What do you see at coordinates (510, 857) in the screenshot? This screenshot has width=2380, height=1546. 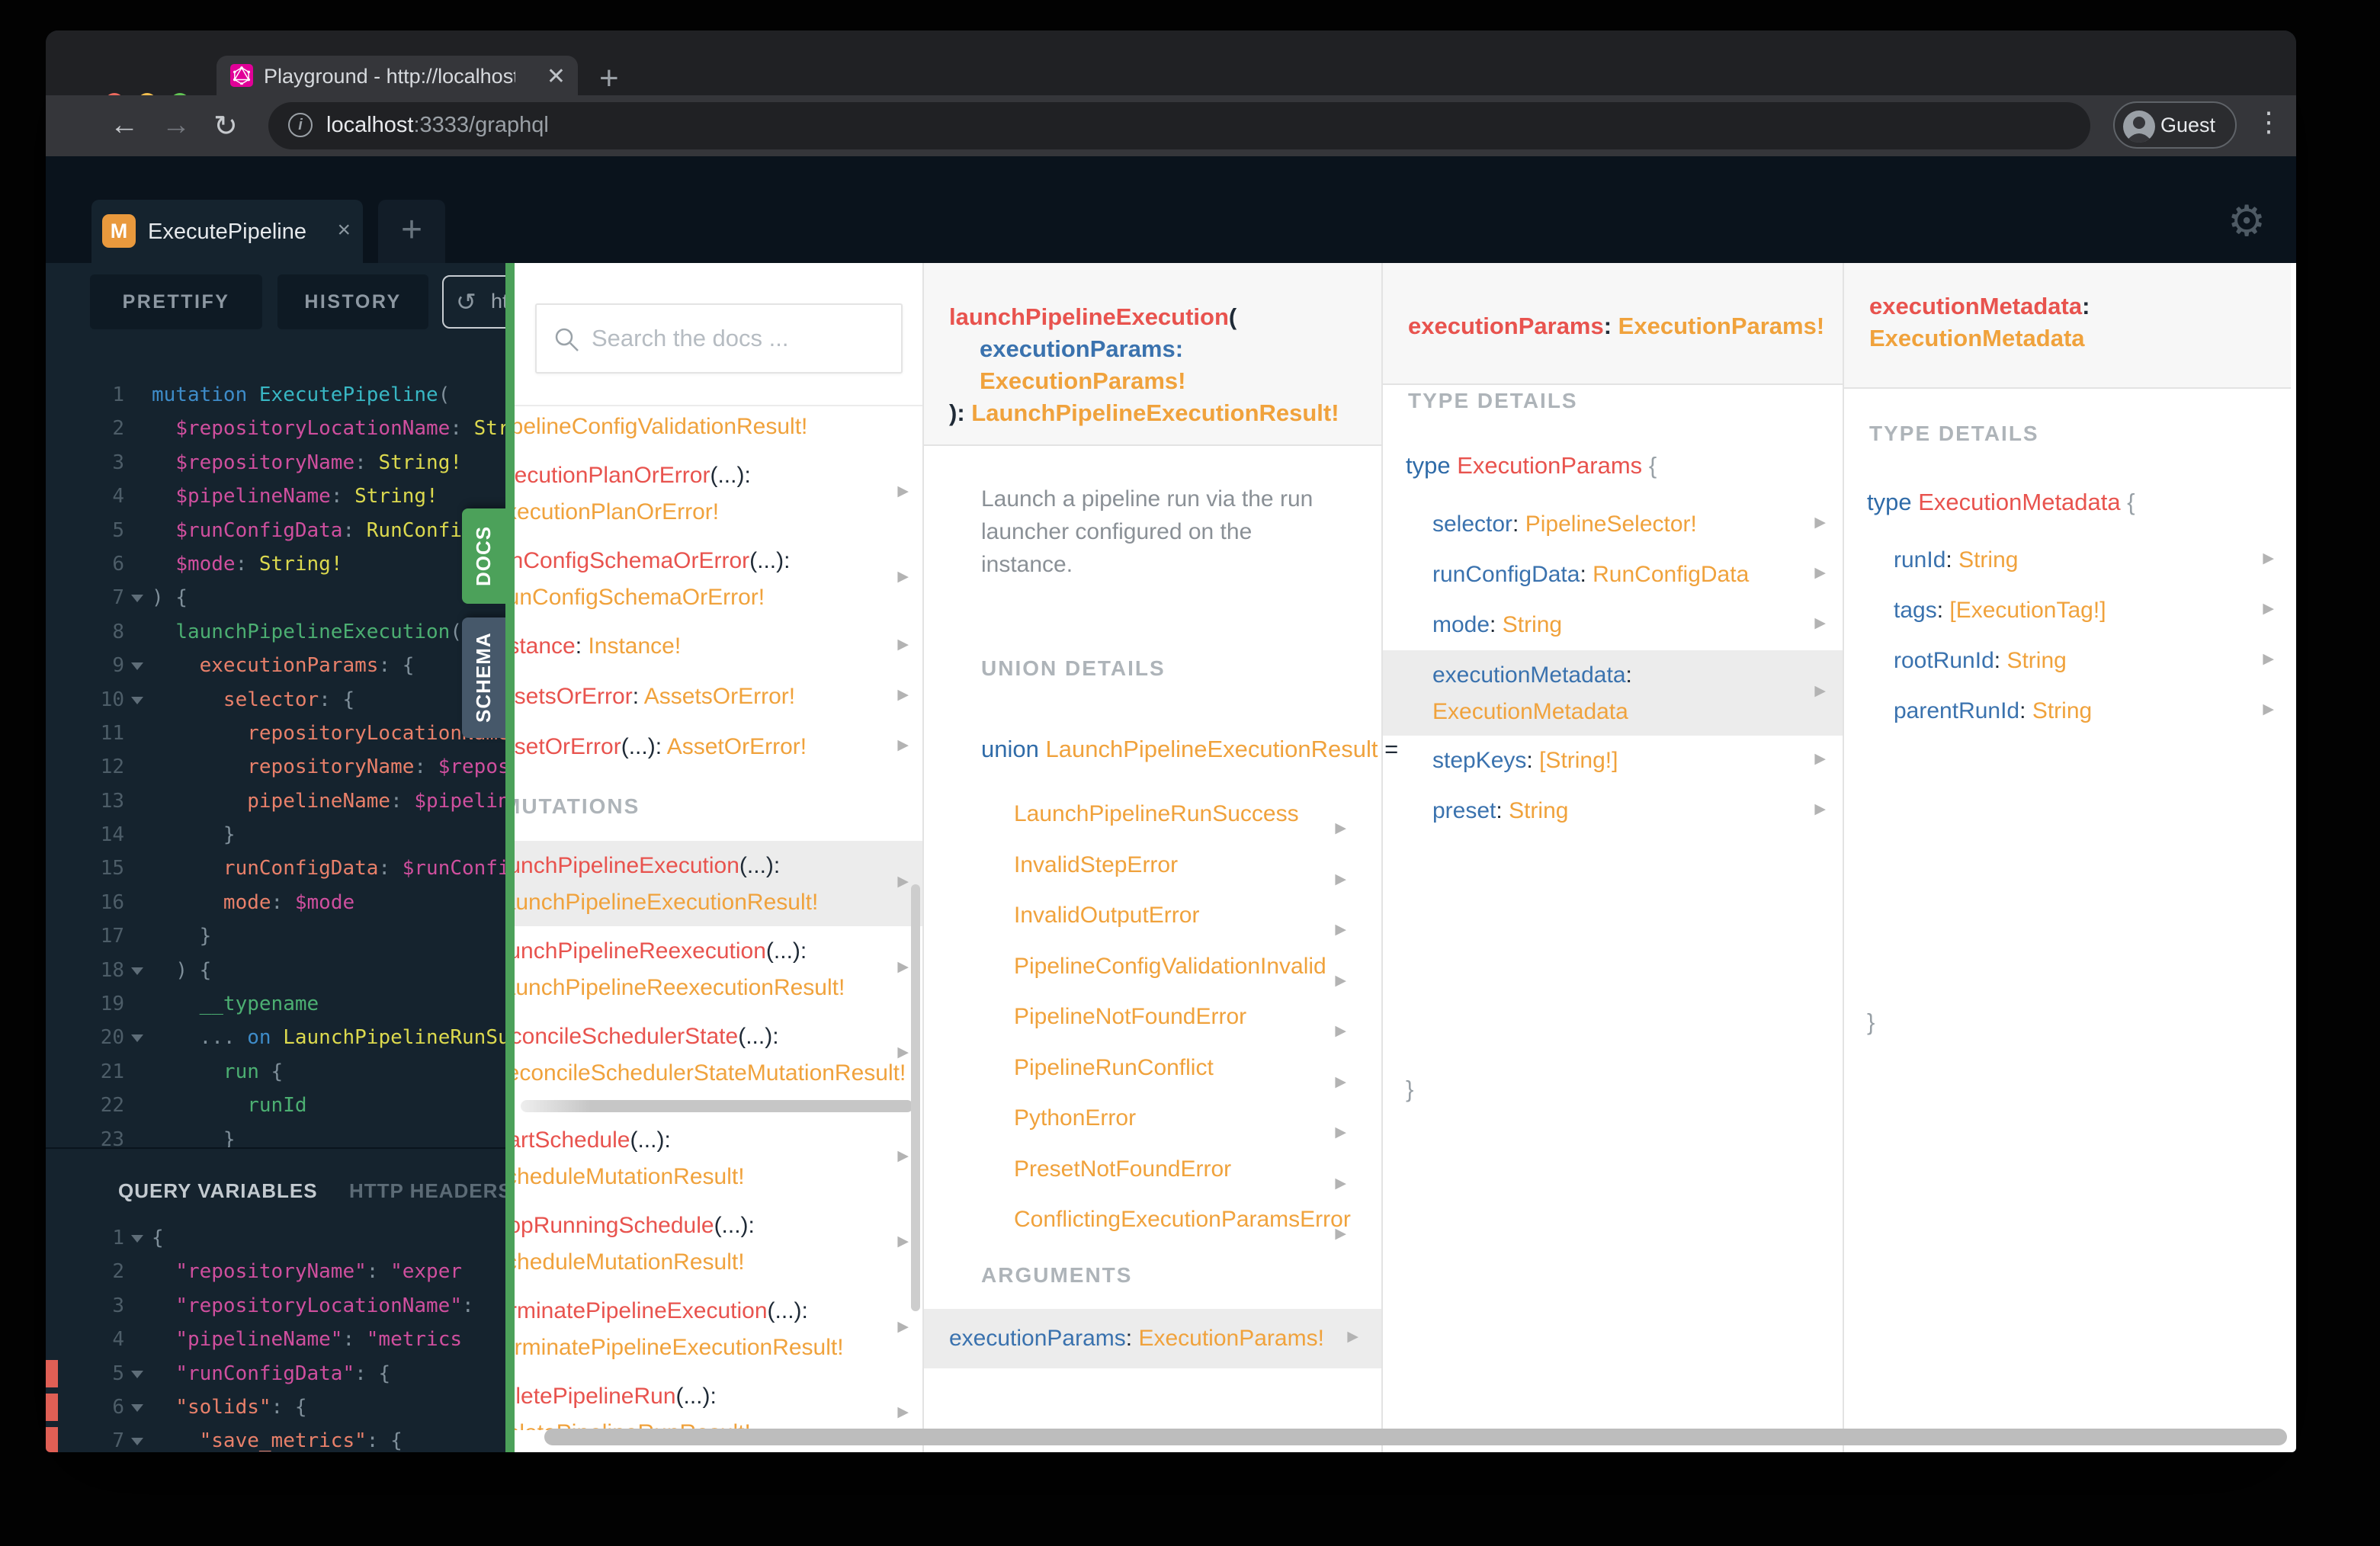 I see `docs-edge-handle` at bounding box center [510, 857].